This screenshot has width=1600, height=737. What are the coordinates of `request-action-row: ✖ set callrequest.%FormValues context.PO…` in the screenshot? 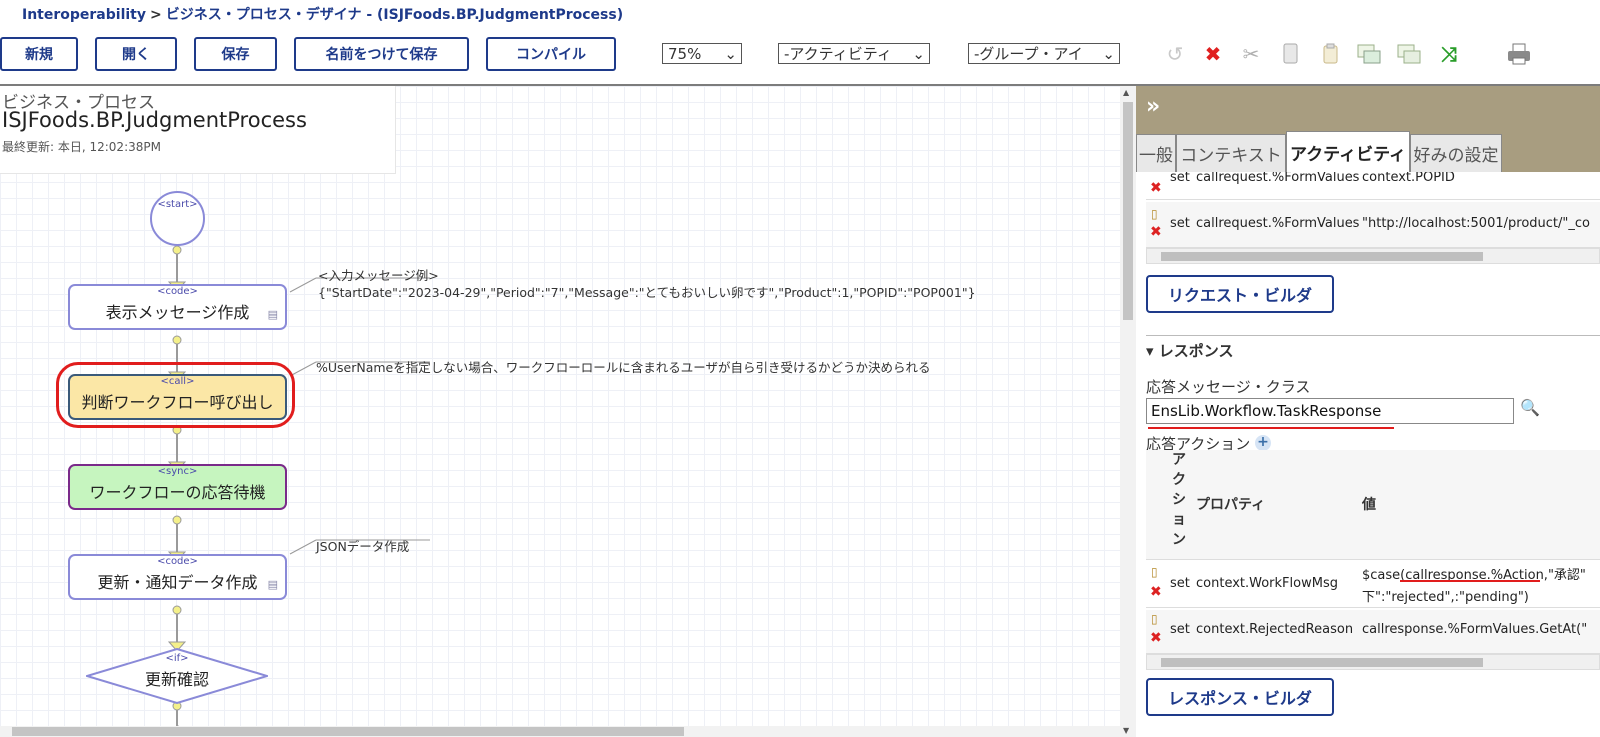 It's located at (1373, 186).